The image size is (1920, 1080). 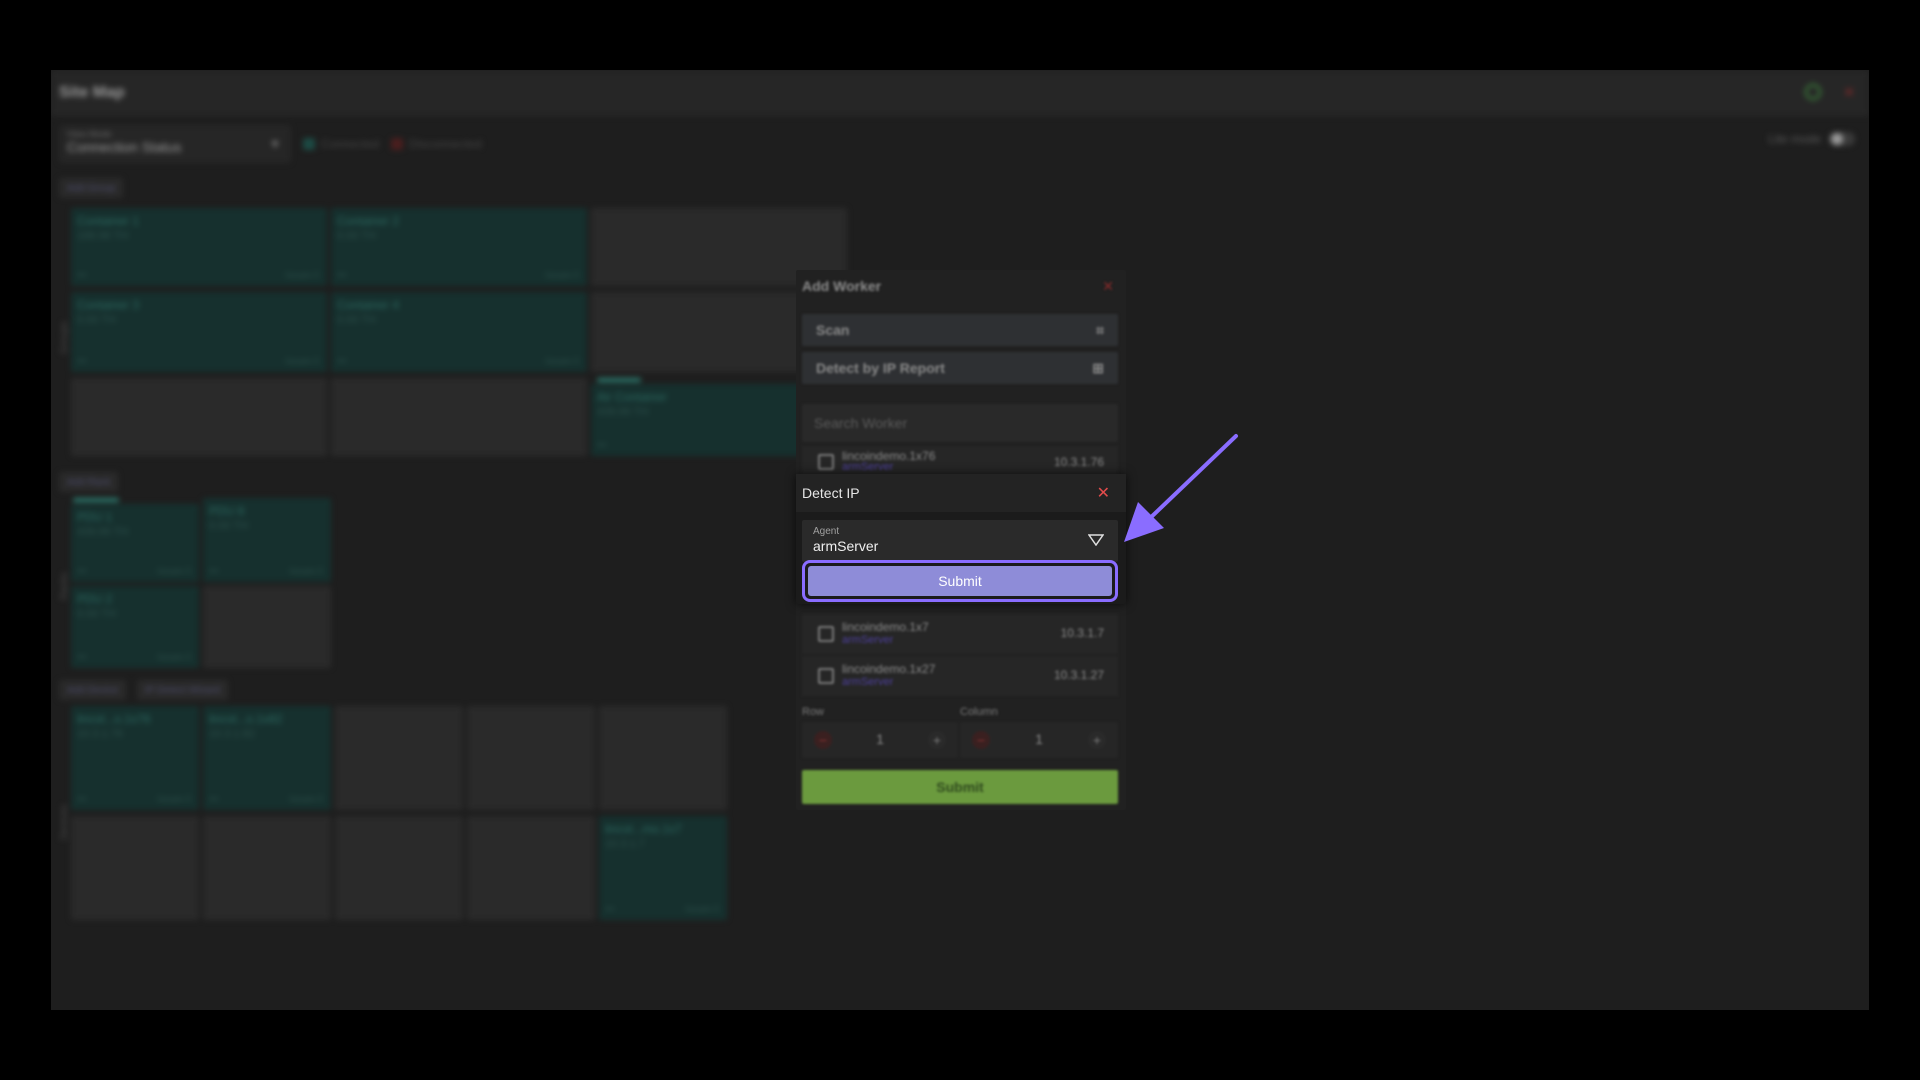 What do you see at coordinates (960, 93) in the screenshot?
I see `window-titlebar: Site Map ✕` at bounding box center [960, 93].